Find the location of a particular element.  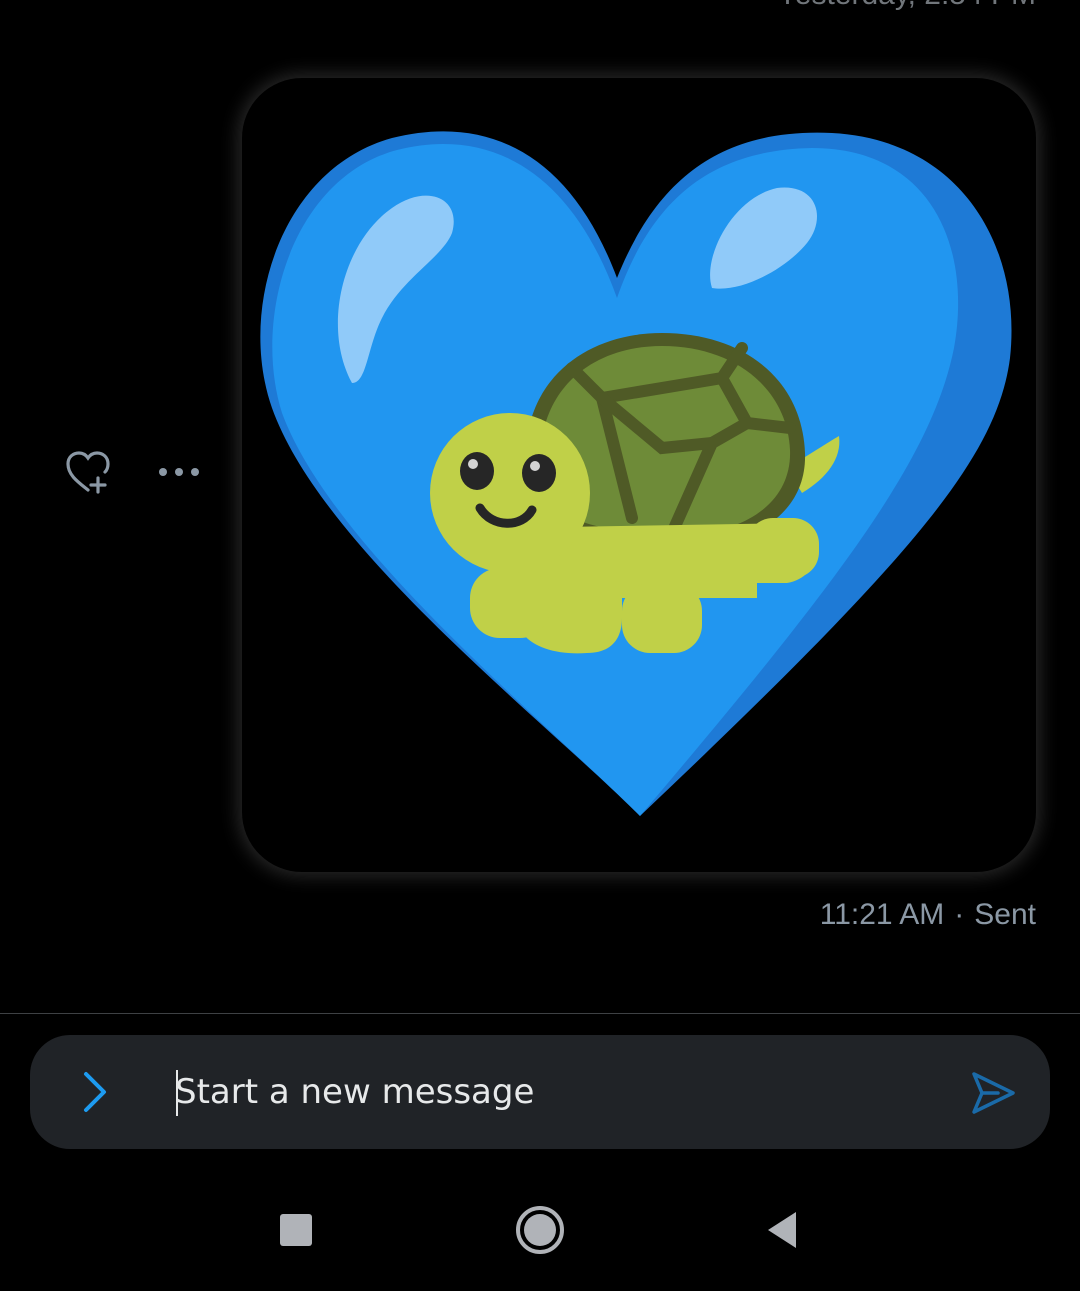

previous-timestamp: Yesterday, 2:54 PM is located at coordinates (907, 6).